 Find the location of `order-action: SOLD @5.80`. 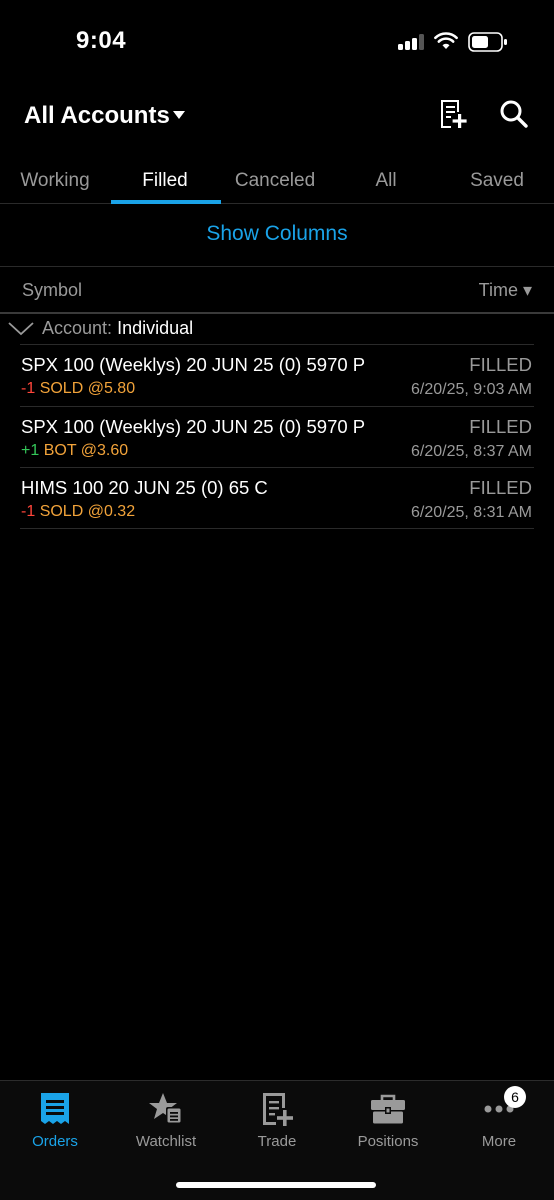

order-action: SOLD @5.80 is located at coordinates (87, 388).